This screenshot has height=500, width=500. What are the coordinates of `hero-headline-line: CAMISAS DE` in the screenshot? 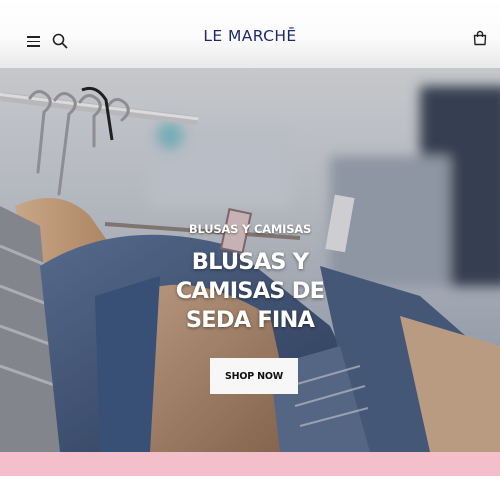 It's located at (250, 291).